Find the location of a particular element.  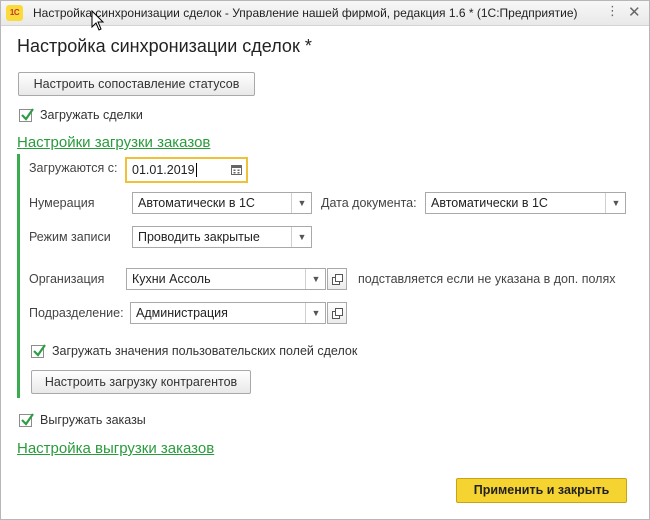

write-mode-select: Проводить закрытые ▼ is located at coordinates (222, 237).